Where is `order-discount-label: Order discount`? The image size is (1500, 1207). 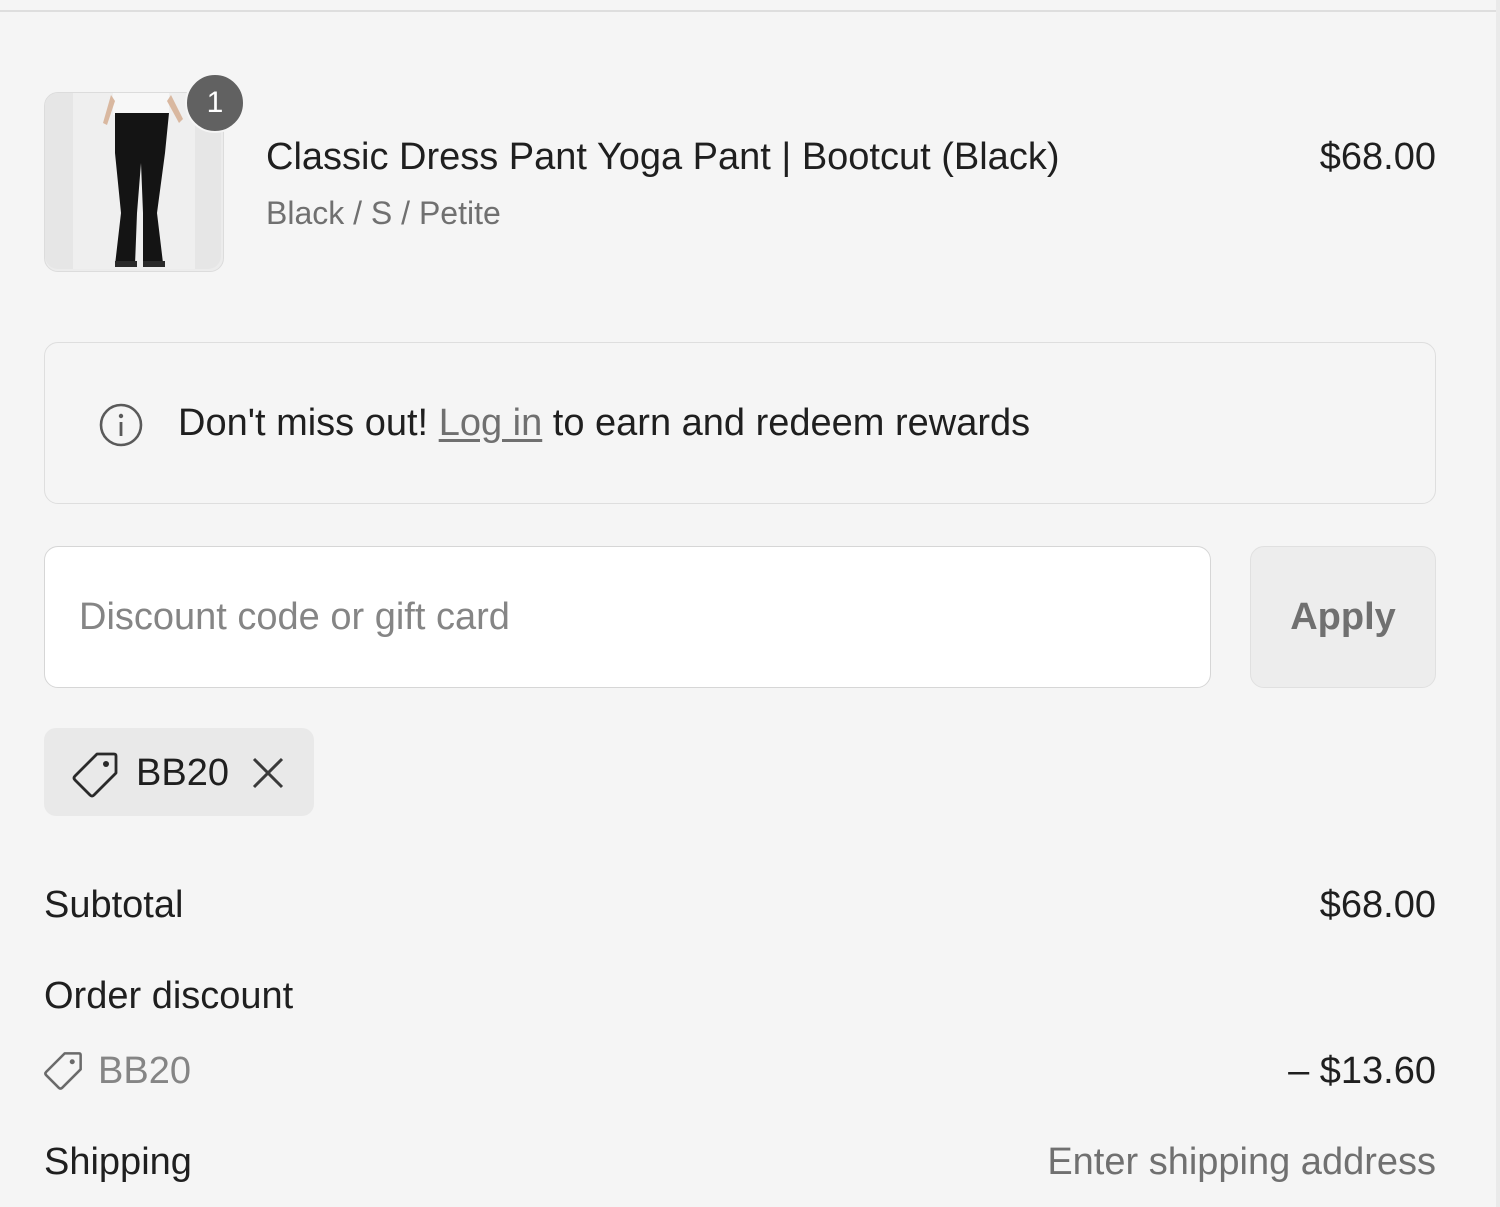 order-discount-label: Order discount is located at coordinates (169, 996).